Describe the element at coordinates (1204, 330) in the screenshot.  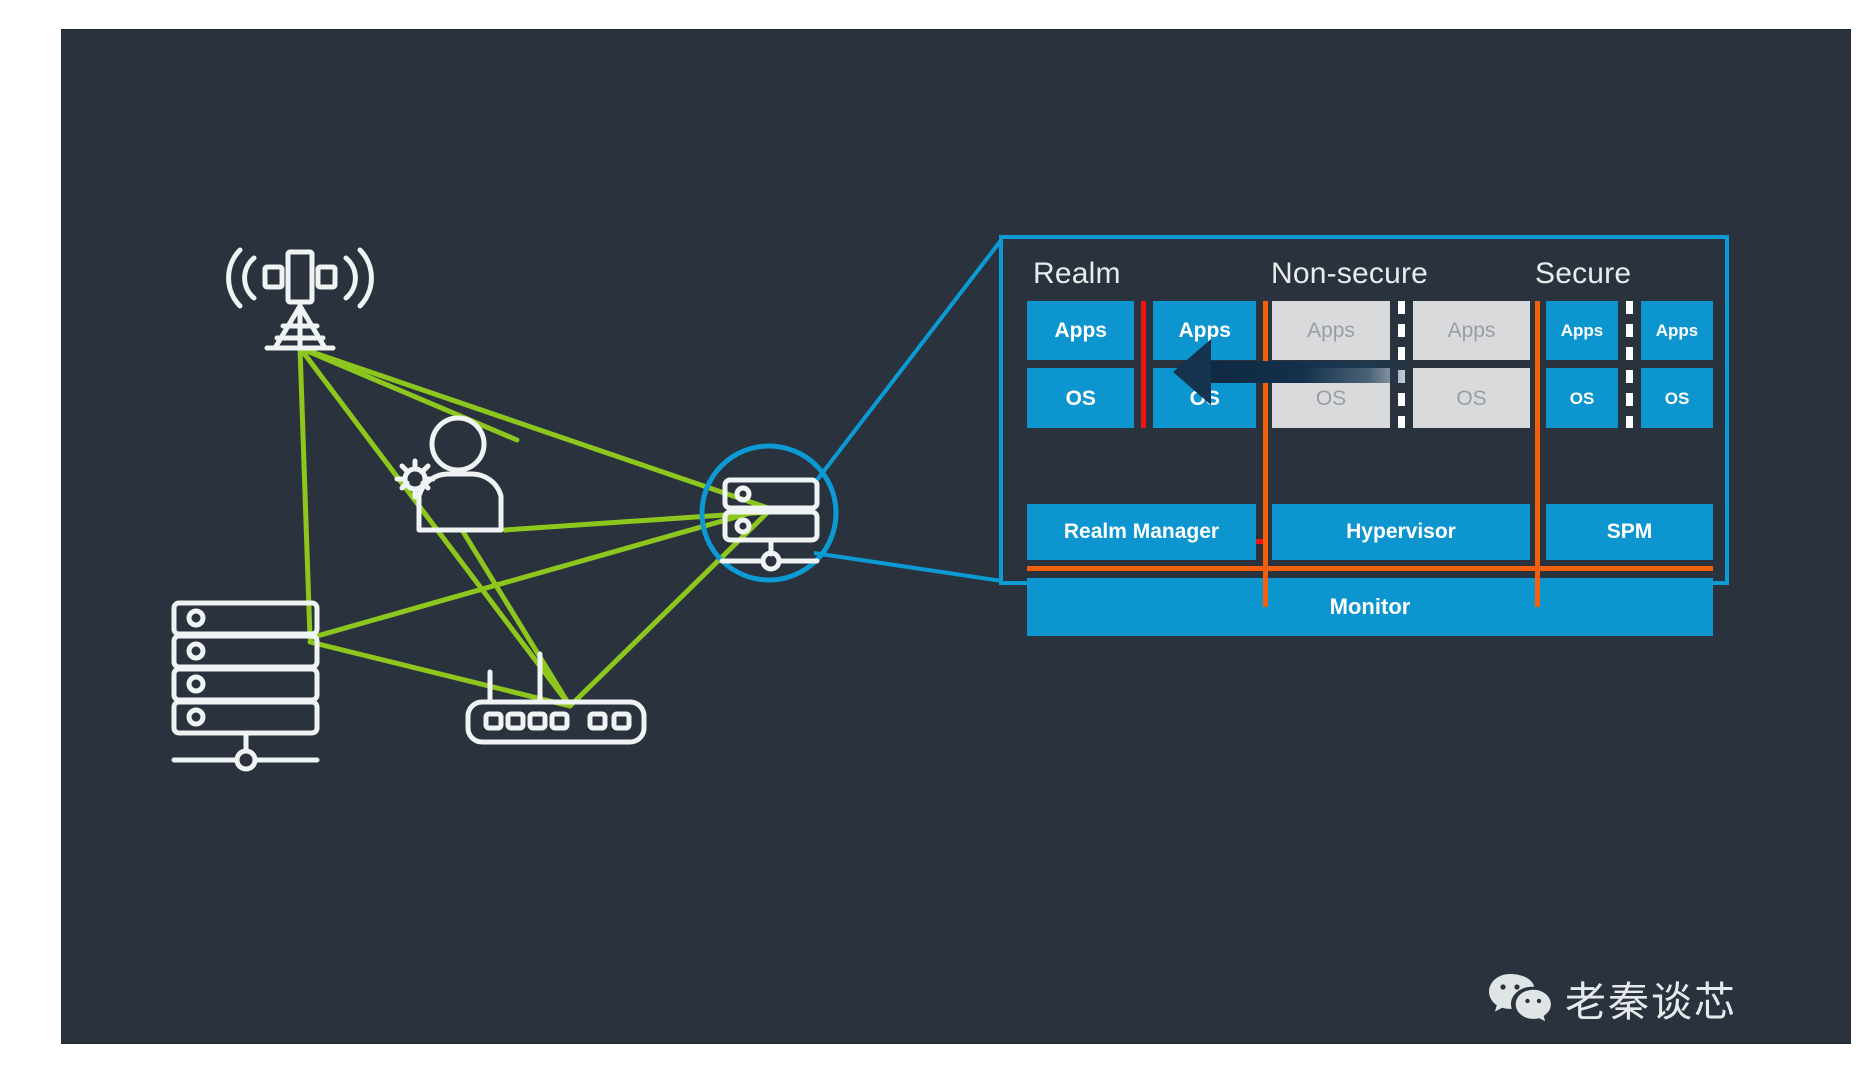
I see `realm-vm2-apps: Apps` at that location.